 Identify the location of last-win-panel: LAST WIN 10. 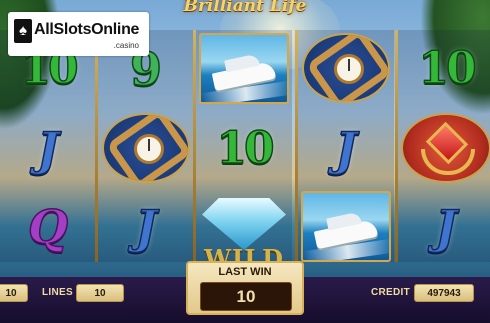
(245, 288).